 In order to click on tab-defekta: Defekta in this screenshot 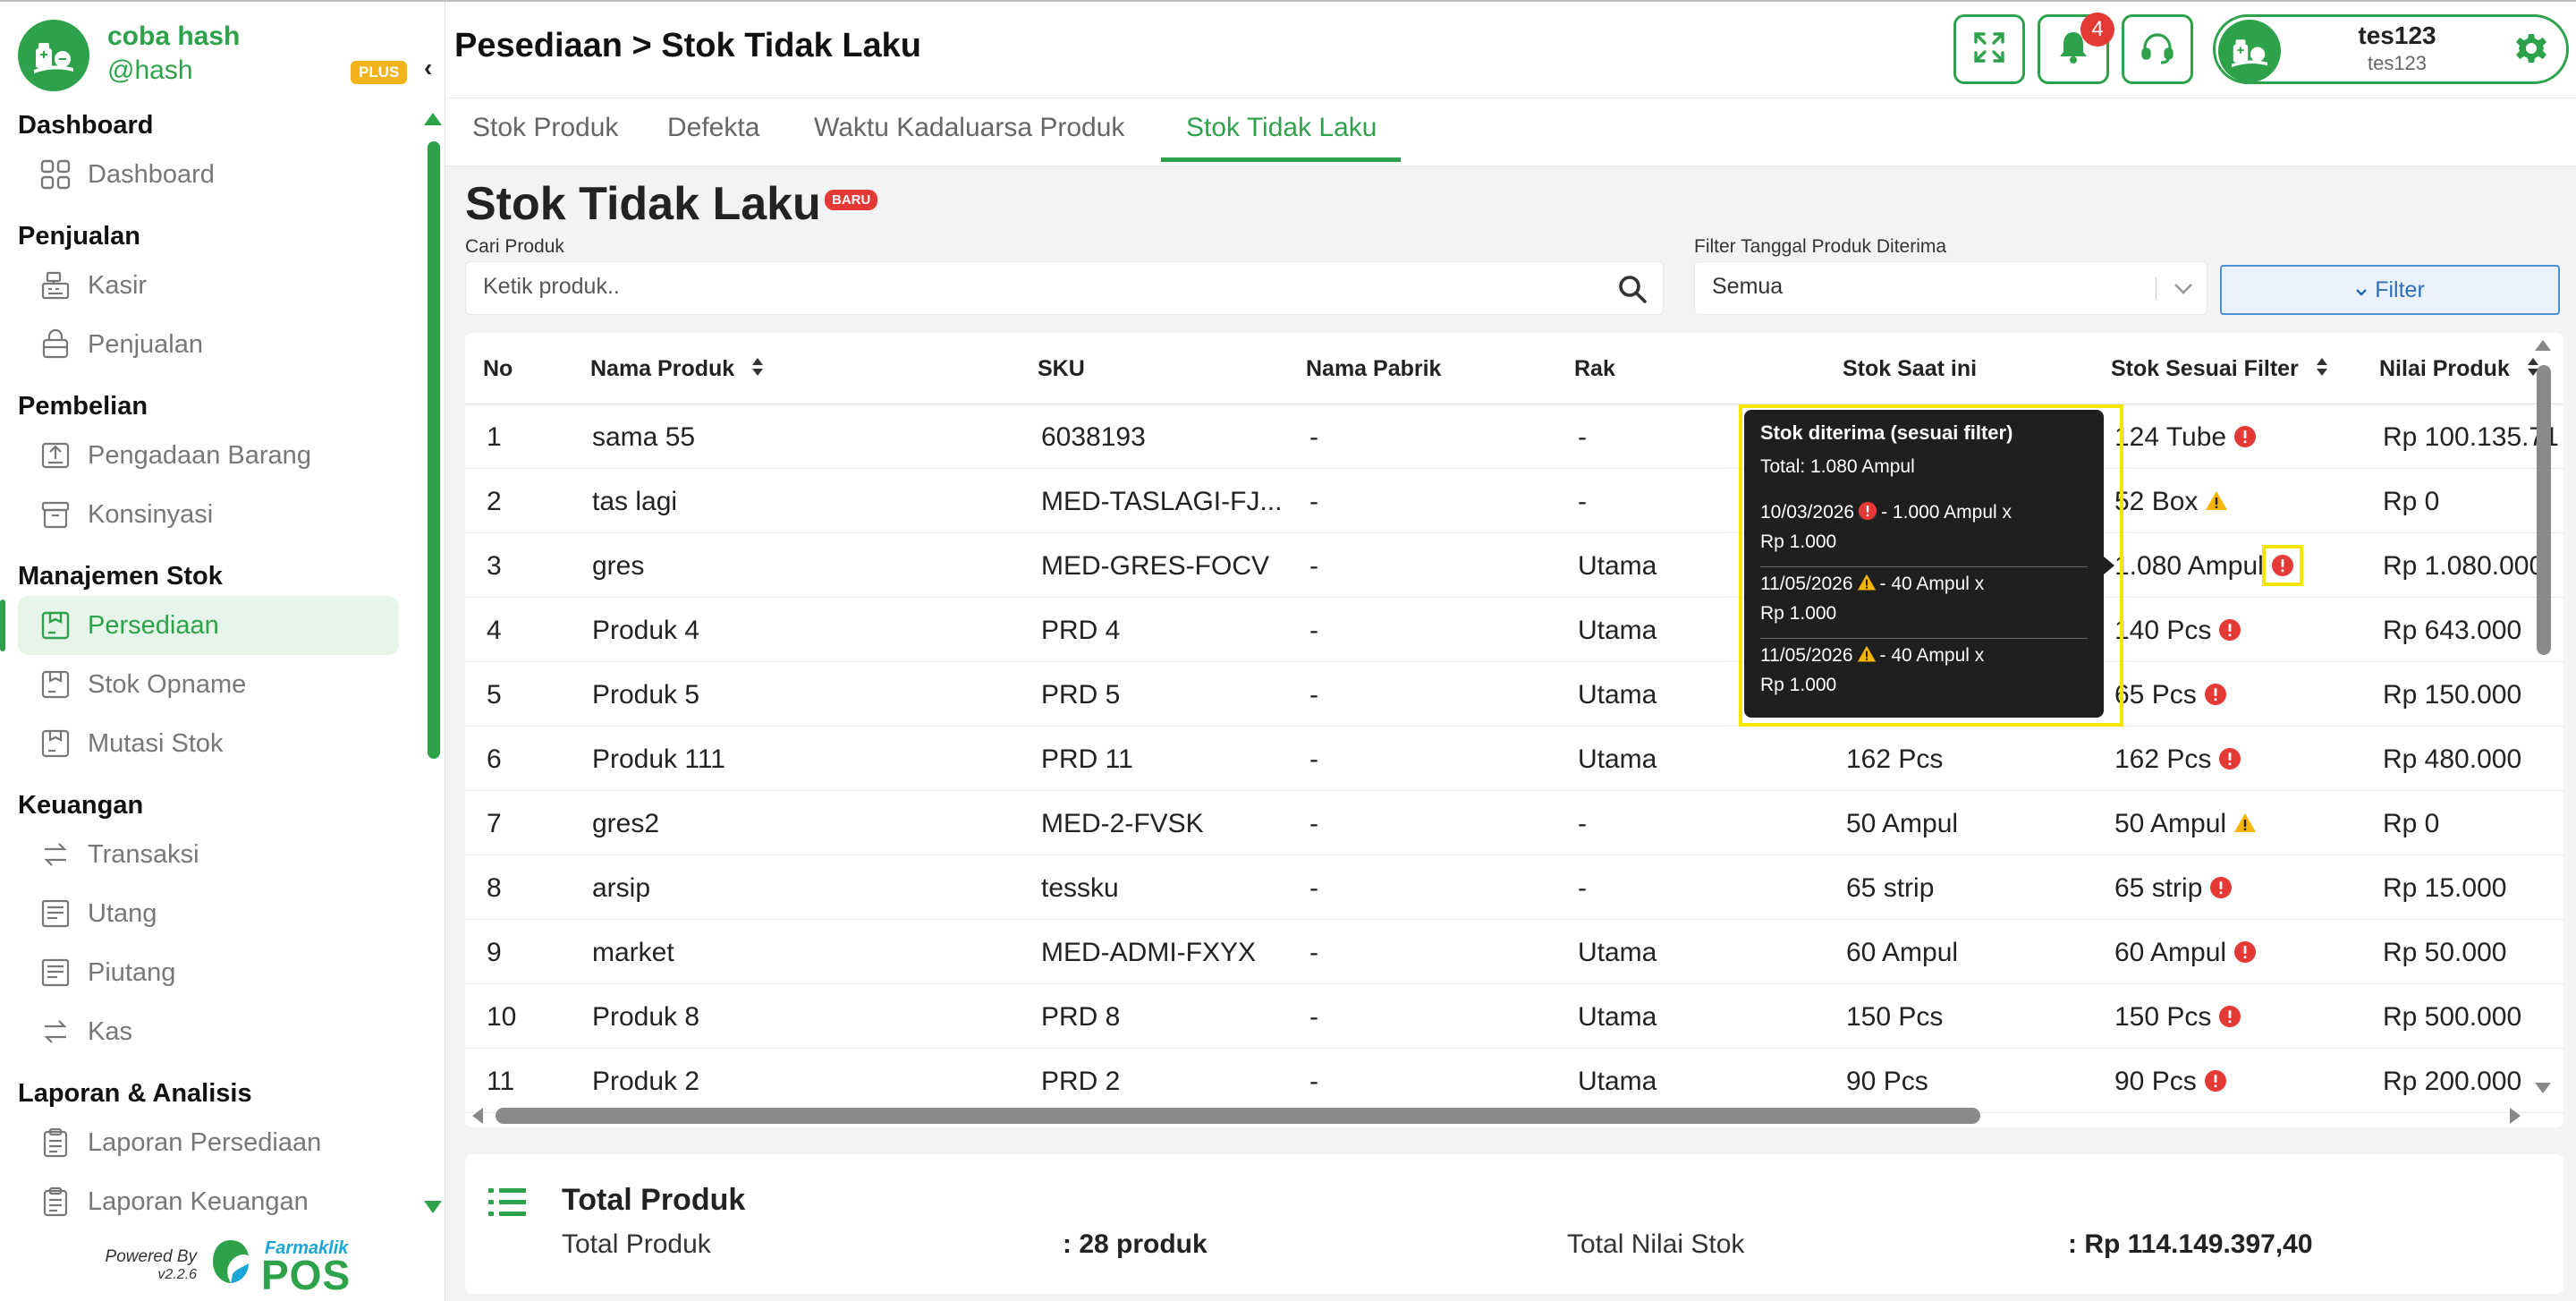, I will do `click(713, 128)`.